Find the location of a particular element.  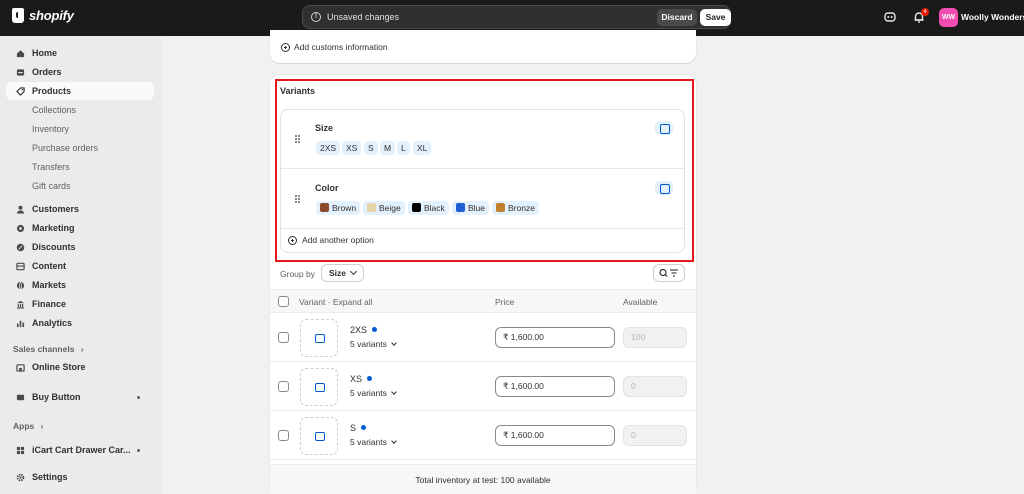

sidebar-item-discounts: Discounts is located at coordinates (80, 247).